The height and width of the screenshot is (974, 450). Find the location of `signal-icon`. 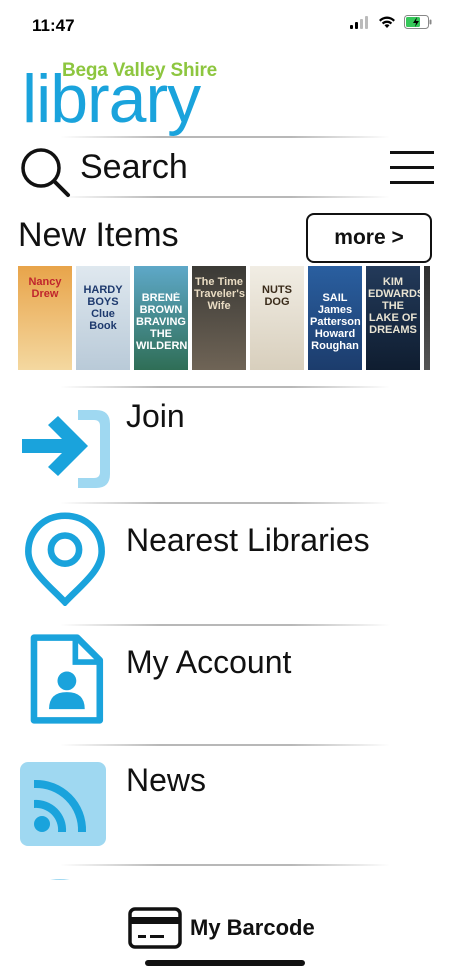

signal-icon is located at coordinates (359, 22).